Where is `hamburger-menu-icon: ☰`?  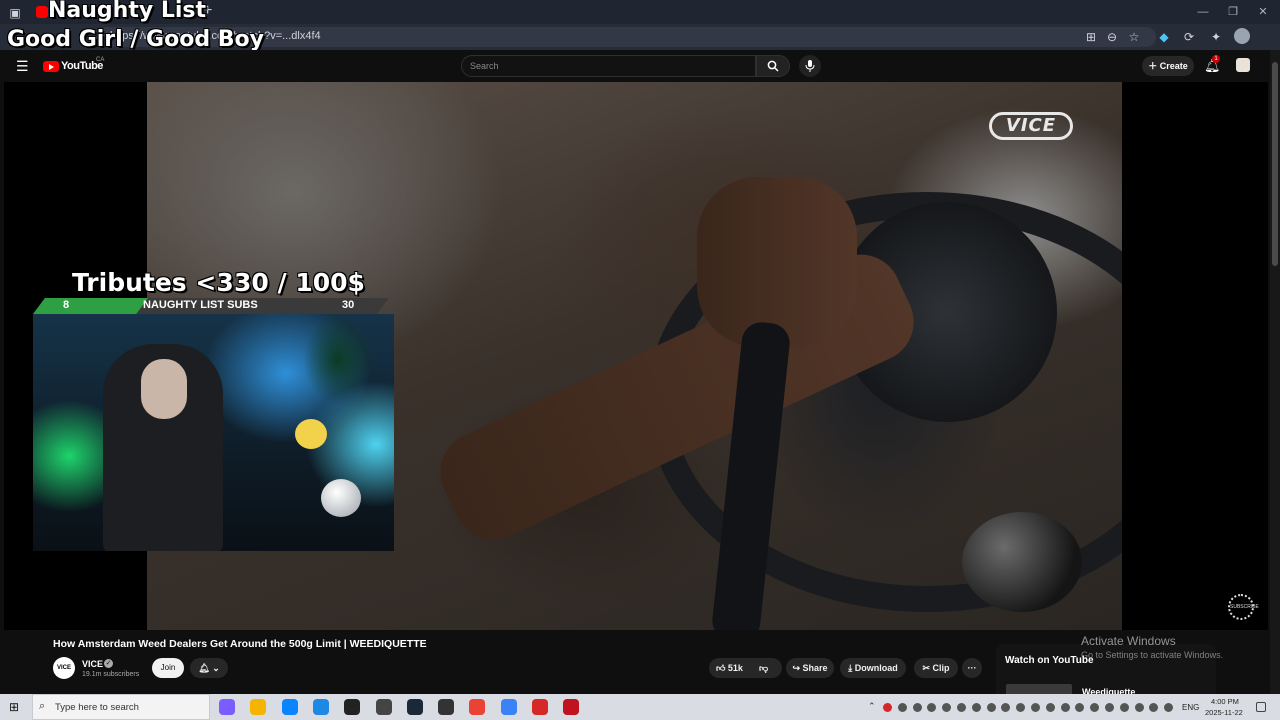 hamburger-menu-icon: ☰ is located at coordinates (22, 66).